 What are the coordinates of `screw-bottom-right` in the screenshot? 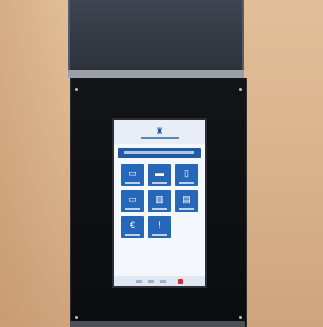 It's located at (240, 317).